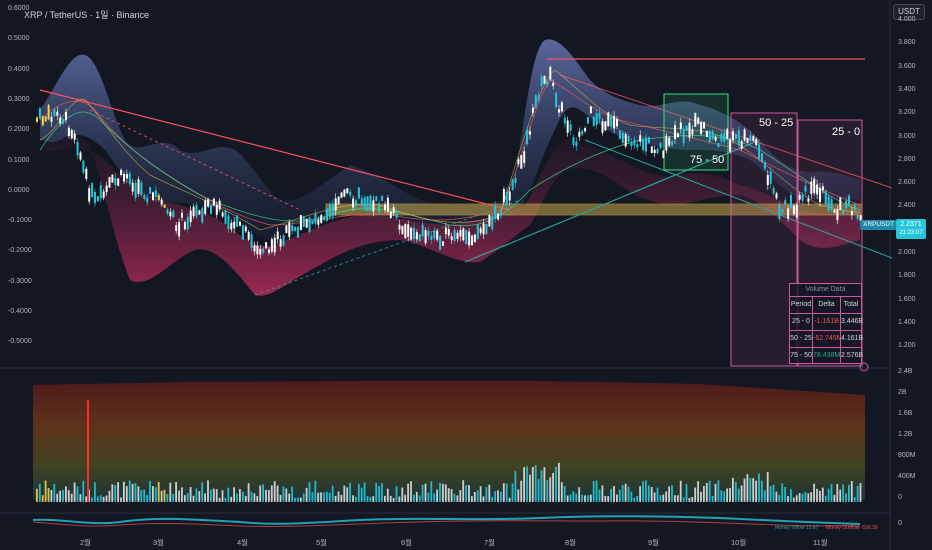  What do you see at coordinates (907, 43) in the screenshot?
I see `right-axis-tick: 3.800` at bounding box center [907, 43].